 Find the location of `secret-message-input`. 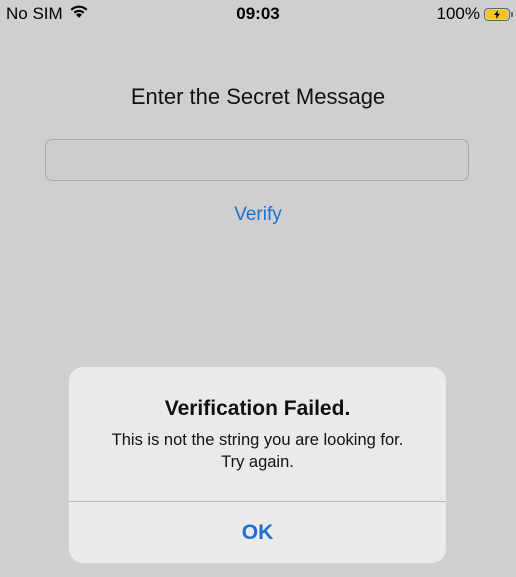

secret-message-input is located at coordinates (257, 160).